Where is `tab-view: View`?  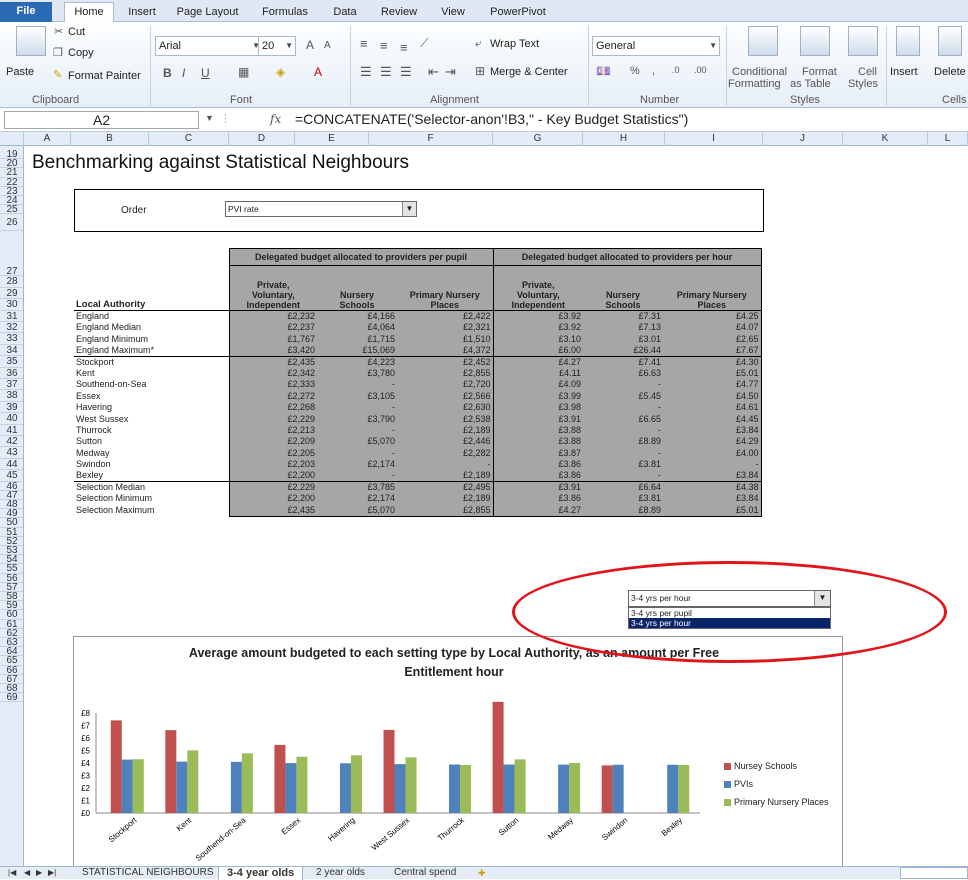
tab-view: View is located at coordinates (453, 12).